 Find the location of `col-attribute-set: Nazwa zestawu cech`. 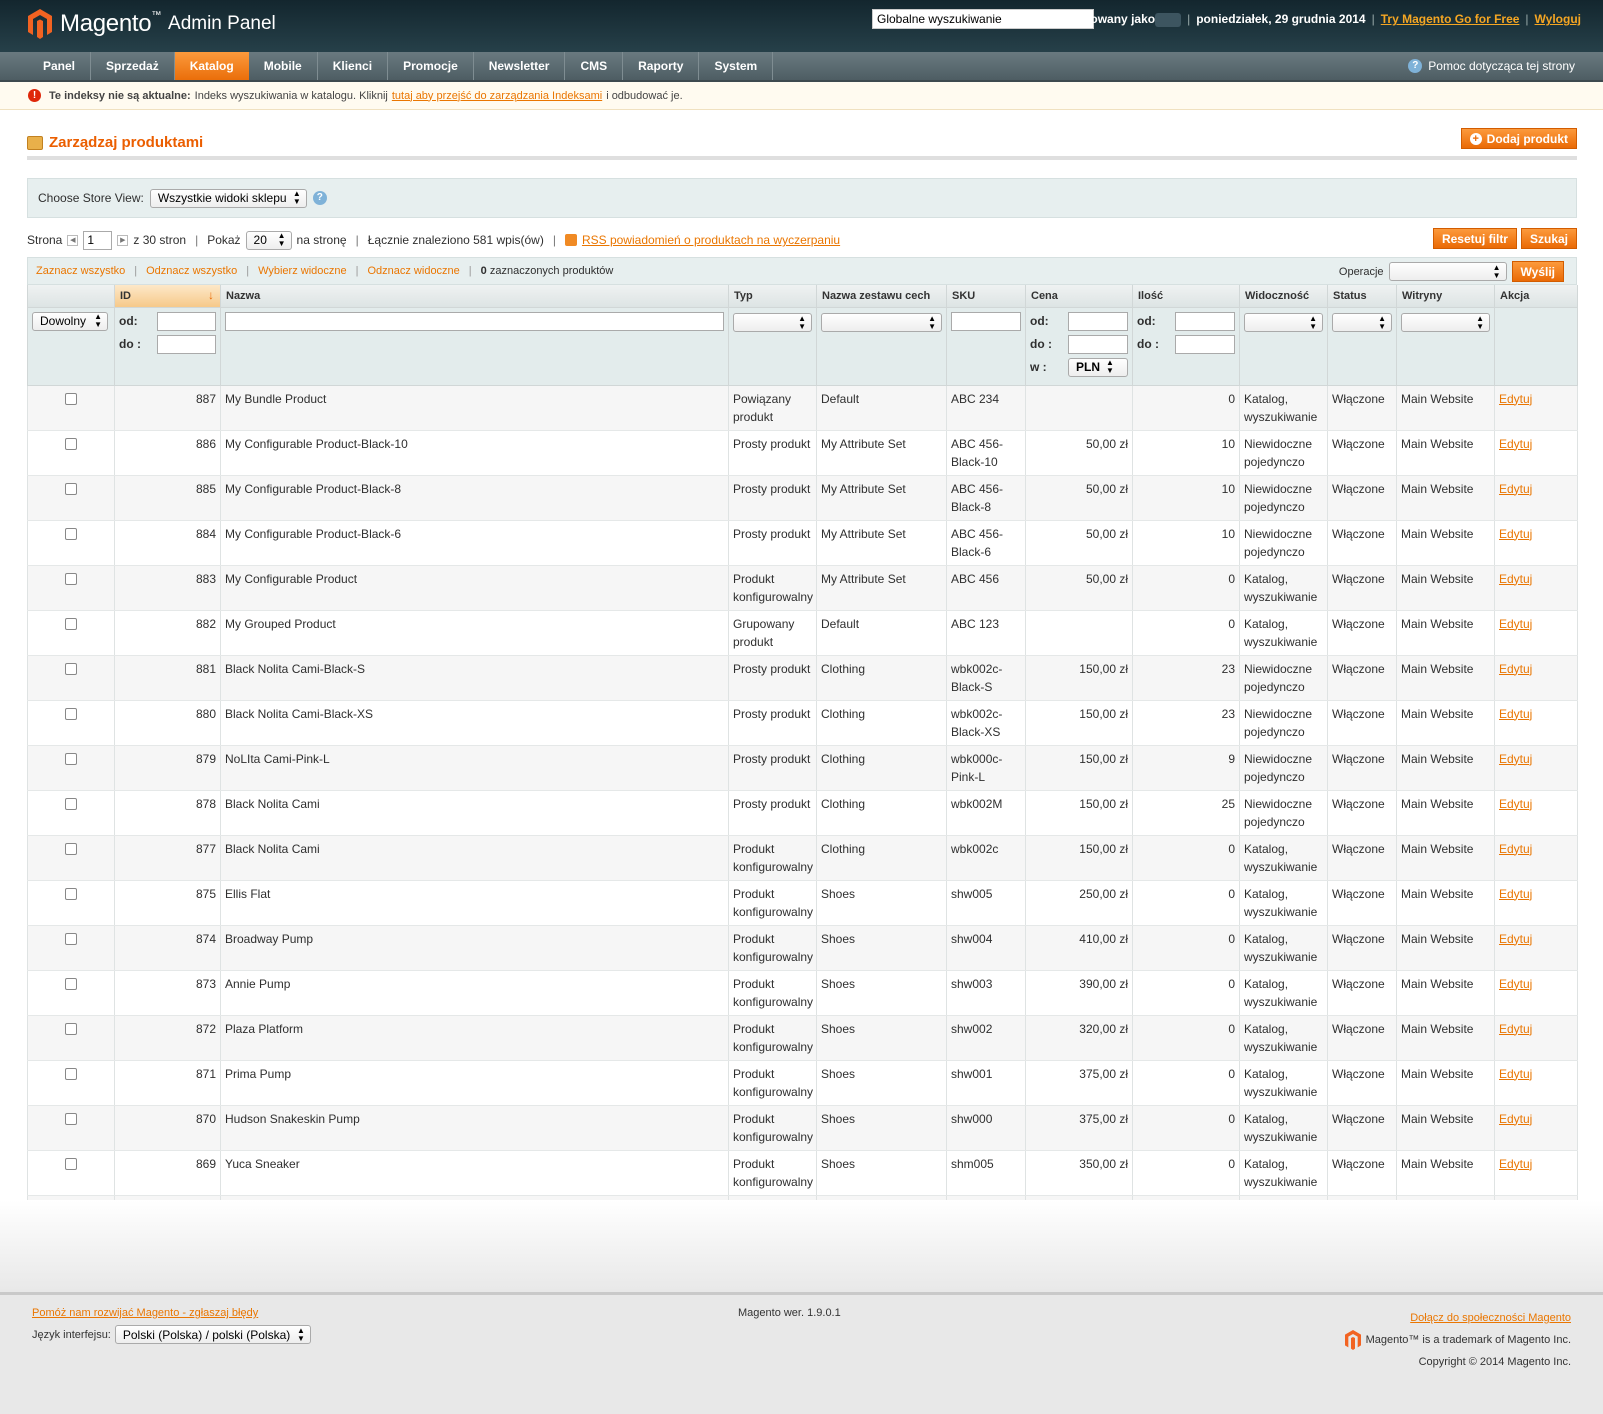

col-attribute-set: Nazwa zestawu cech is located at coordinates (881, 296).